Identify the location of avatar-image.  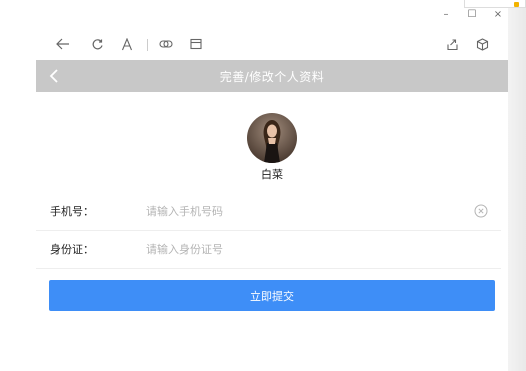
(272, 138).